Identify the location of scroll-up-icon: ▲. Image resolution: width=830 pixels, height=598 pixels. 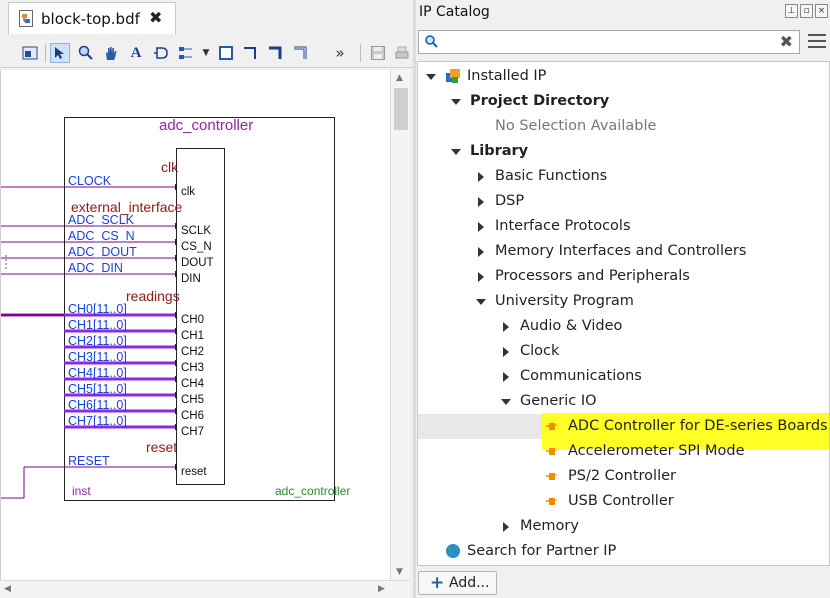
(399, 78).